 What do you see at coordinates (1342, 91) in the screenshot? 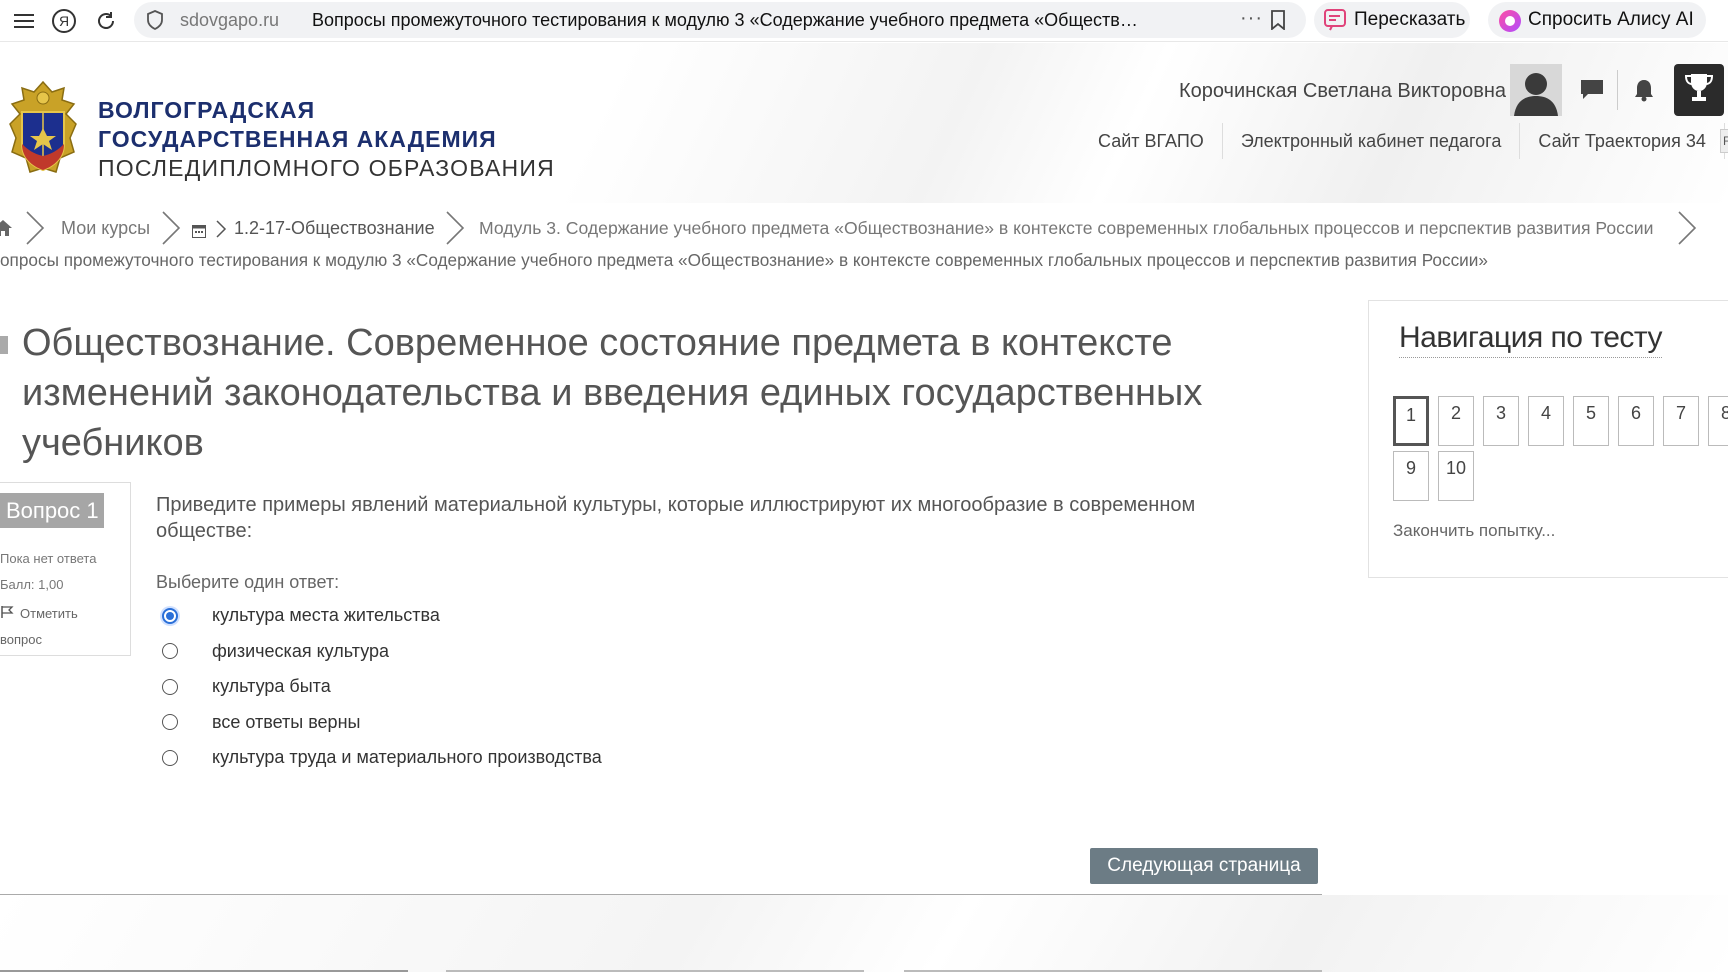
I see `user-name: Корочинская Светлана Викторовна` at bounding box center [1342, 91].